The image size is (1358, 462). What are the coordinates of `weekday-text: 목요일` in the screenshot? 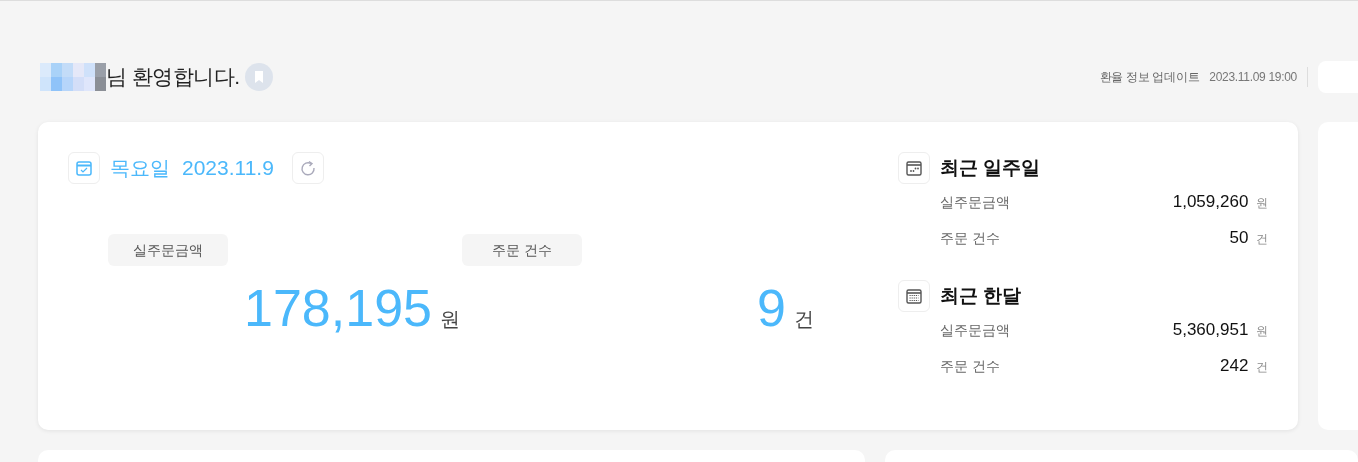 It's located at (140, 168).